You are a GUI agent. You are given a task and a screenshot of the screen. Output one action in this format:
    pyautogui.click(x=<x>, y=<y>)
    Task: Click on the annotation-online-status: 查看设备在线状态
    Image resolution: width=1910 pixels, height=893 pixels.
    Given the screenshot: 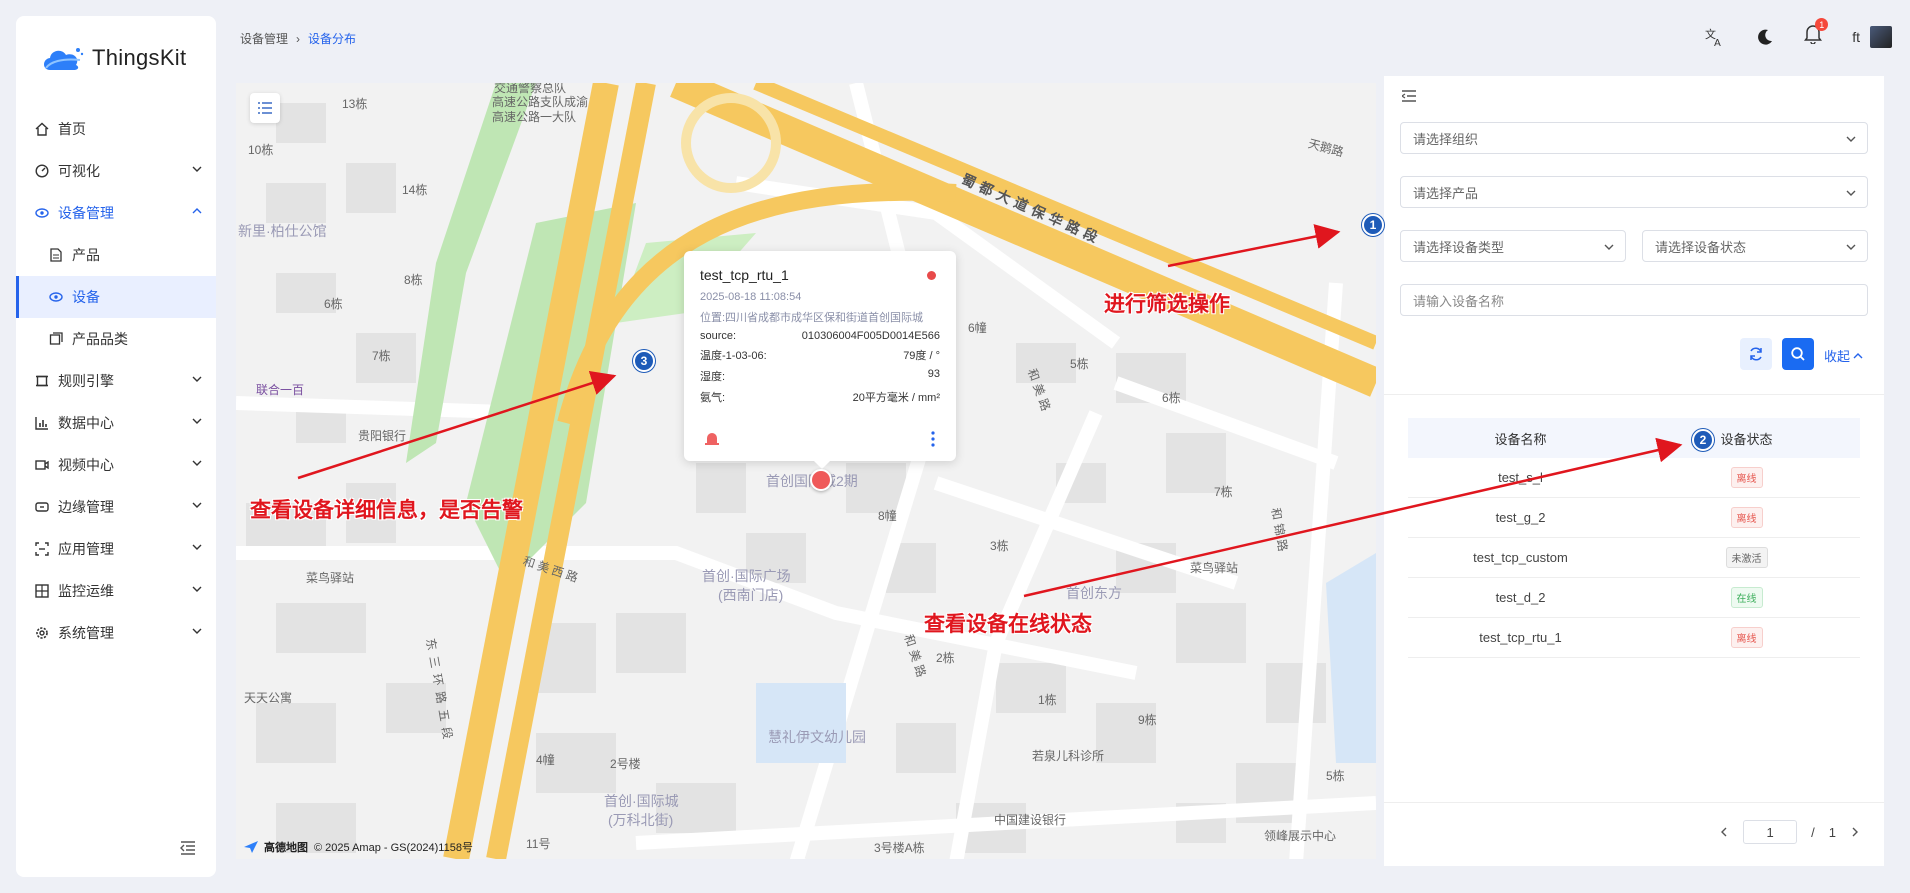 What is the action you would take?
    pyautogui.click(x=1008, y=624)
    